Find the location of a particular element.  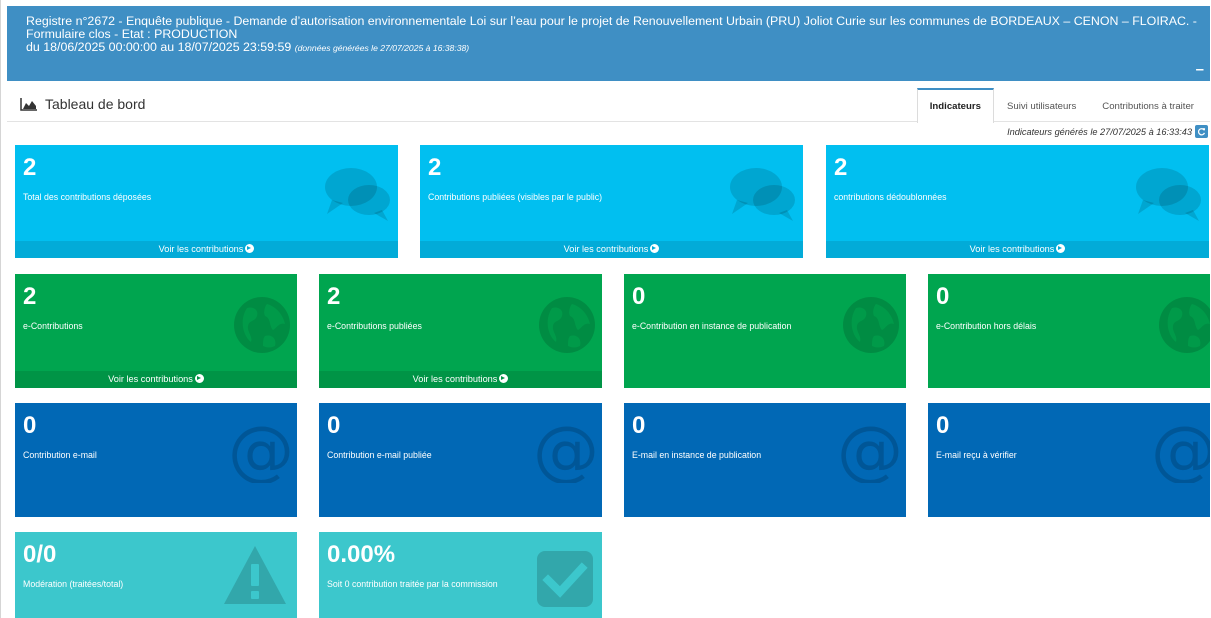

tile-label: E-mail reçu à vérifier is located at coordinates (976, 455).